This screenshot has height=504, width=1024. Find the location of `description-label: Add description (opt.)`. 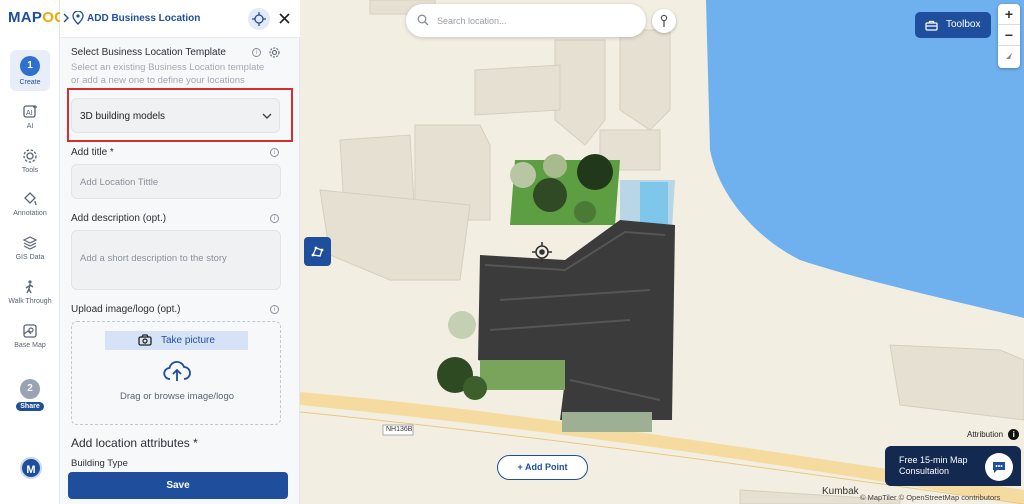

description-label: Add description (opt.) is located at coordinates (119, 218).